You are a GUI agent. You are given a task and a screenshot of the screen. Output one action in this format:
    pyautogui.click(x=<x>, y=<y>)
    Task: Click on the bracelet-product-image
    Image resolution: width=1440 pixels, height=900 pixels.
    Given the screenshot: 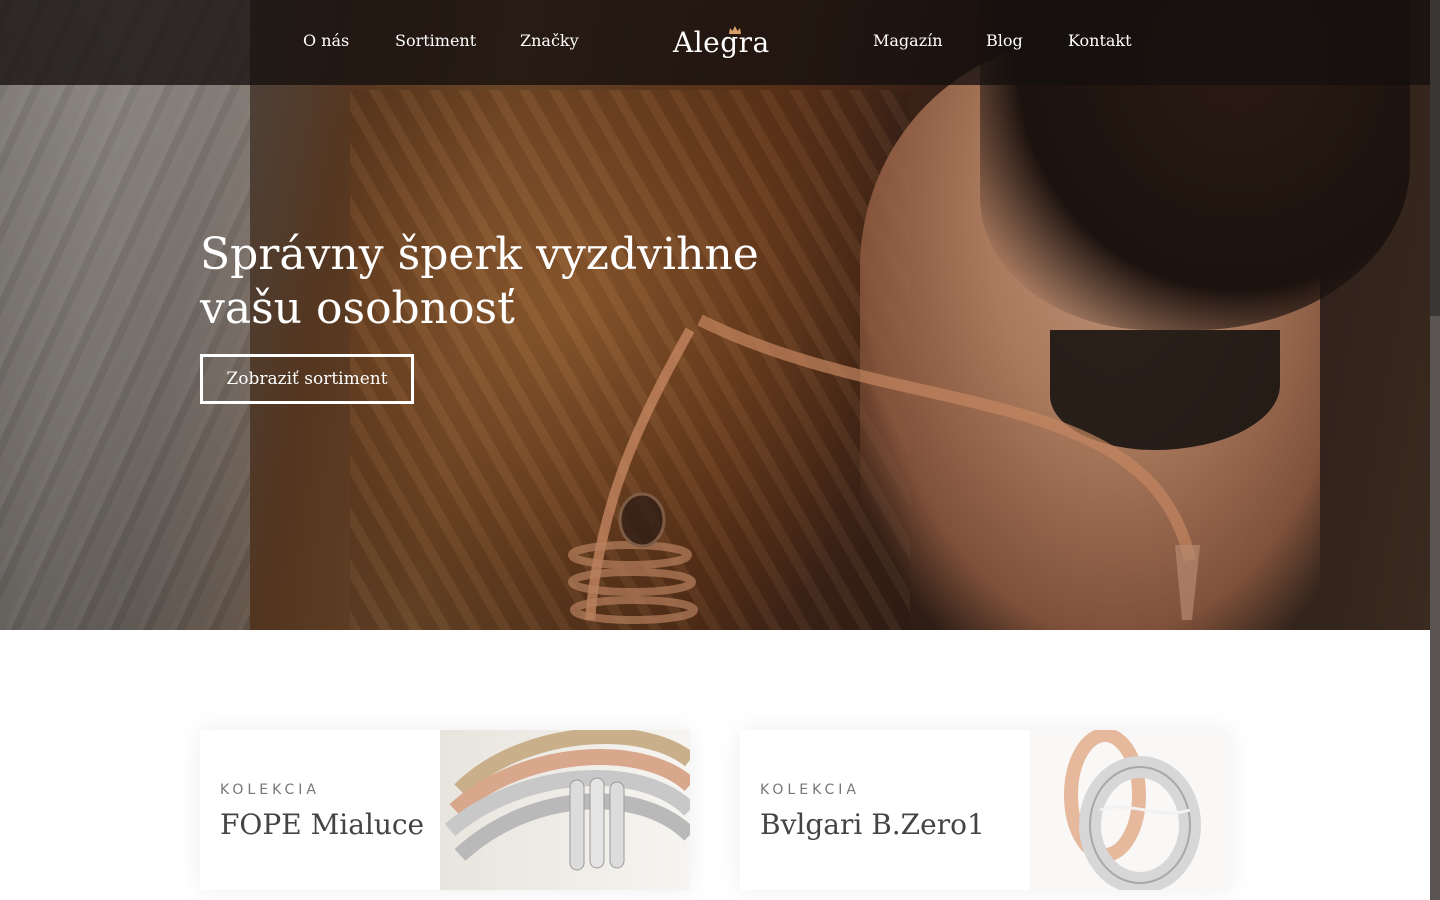 What is the action you would take?
    pyautogui.click(x=565, y=810)
    